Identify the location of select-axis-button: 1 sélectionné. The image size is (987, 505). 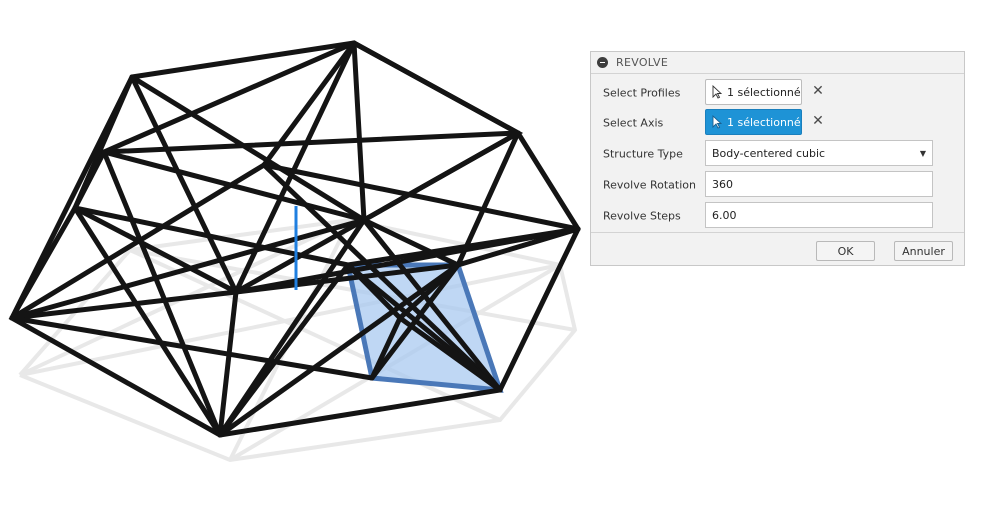
(753, 122).